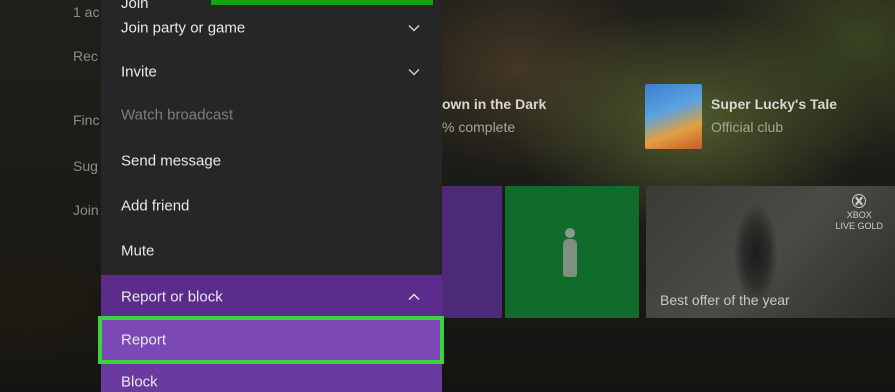 This screenshot has width=895, height=392. Describe the element at coordinates (139, 72) in the screenshot. I see `menu-item-label: Invite` at that location.